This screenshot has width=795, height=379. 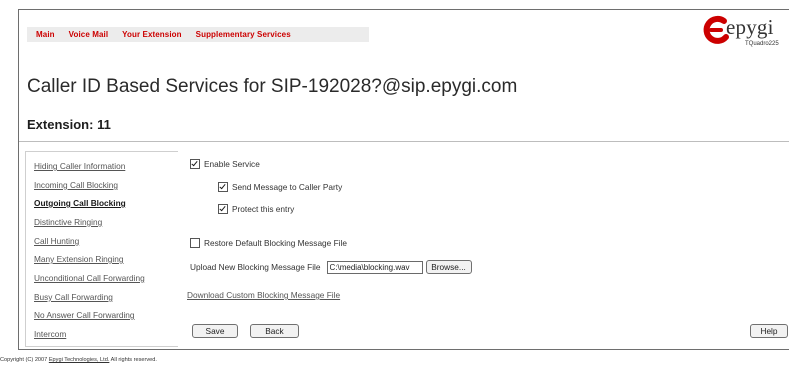 I want to click on enable-service-checkbox, so click(x=195, y=164).